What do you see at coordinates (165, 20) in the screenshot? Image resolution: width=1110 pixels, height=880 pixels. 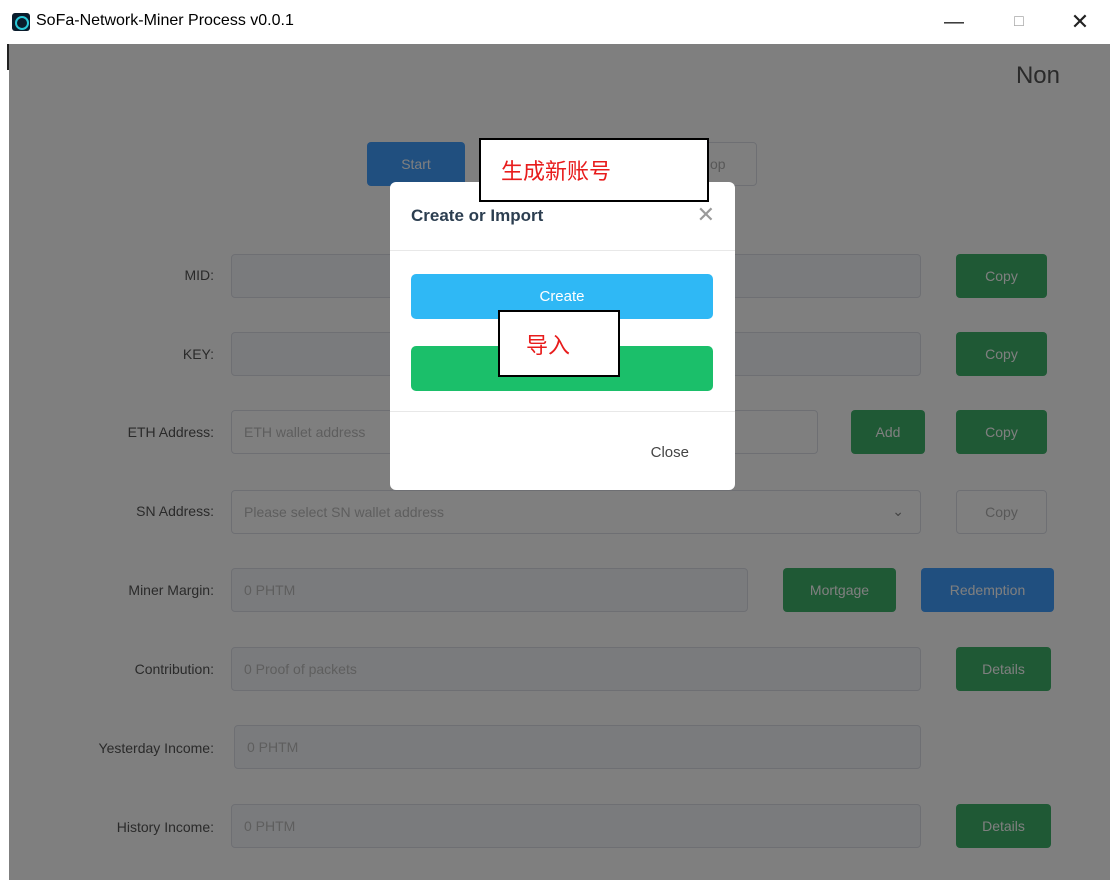 I see `window-title: SoFa-Network-Miner Process v0.0.1` at bounding box center [165, 20].